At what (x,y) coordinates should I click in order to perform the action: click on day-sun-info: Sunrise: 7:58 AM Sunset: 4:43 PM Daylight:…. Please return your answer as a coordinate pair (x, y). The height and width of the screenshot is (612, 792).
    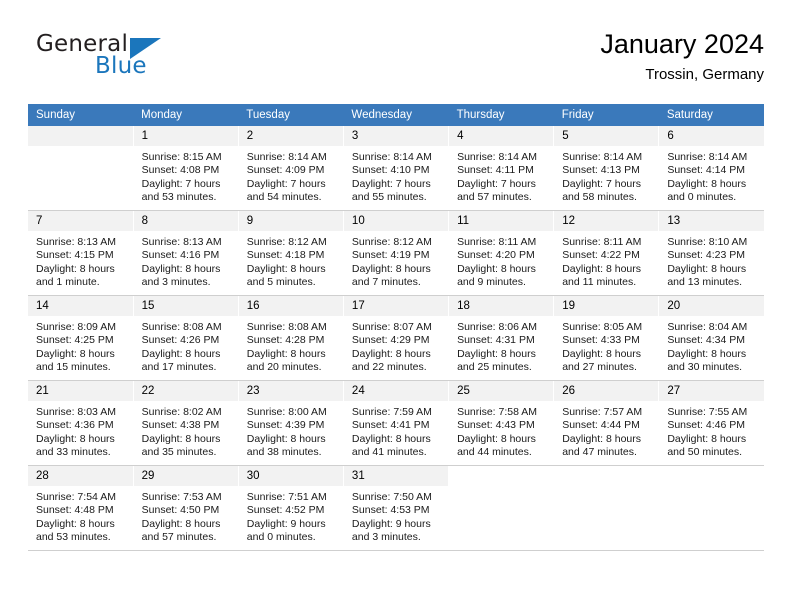
    Looking at the image, I should click on (501, 430).